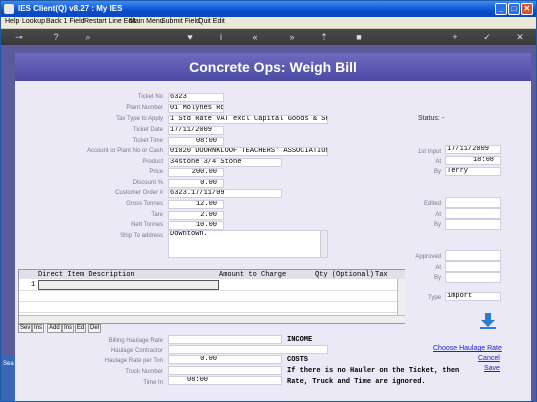  I want to click on billing-haulage-rate-label: Billing Haulage Rate, so click(135, 341).